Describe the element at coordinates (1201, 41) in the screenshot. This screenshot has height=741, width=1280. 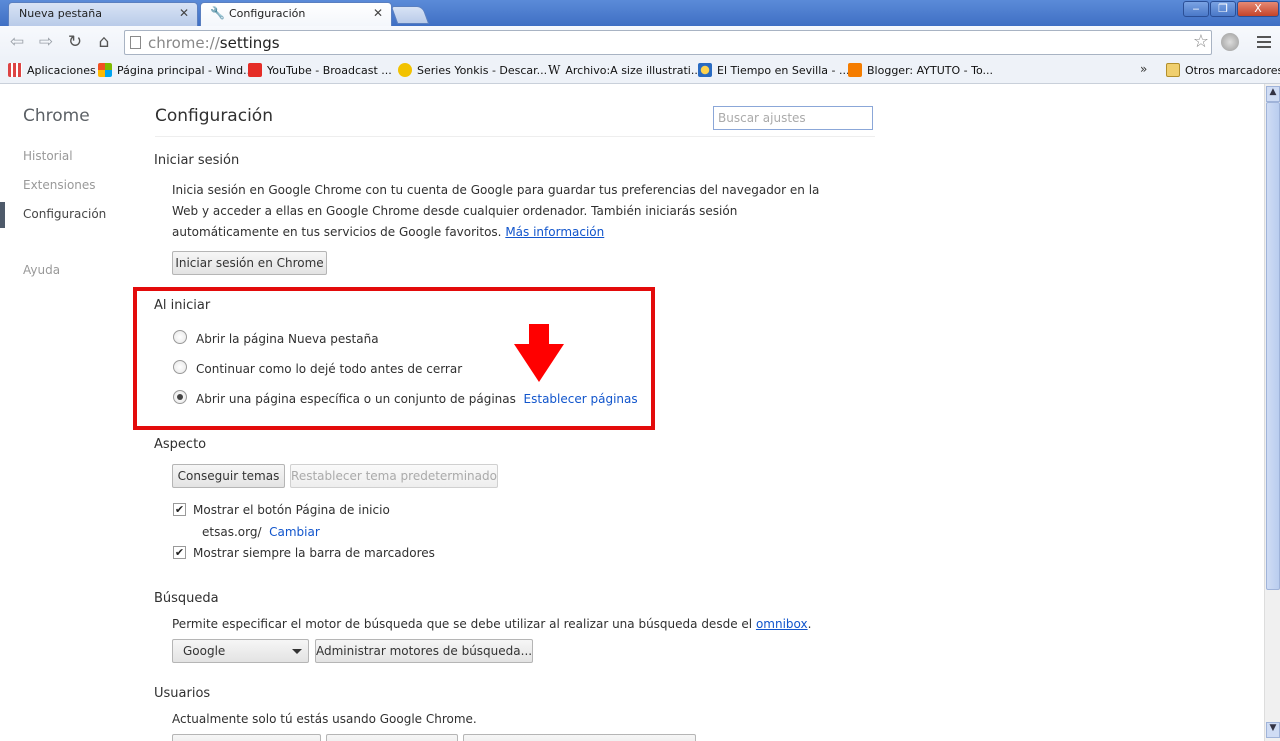
I see `star-icon: ☆` at that location.